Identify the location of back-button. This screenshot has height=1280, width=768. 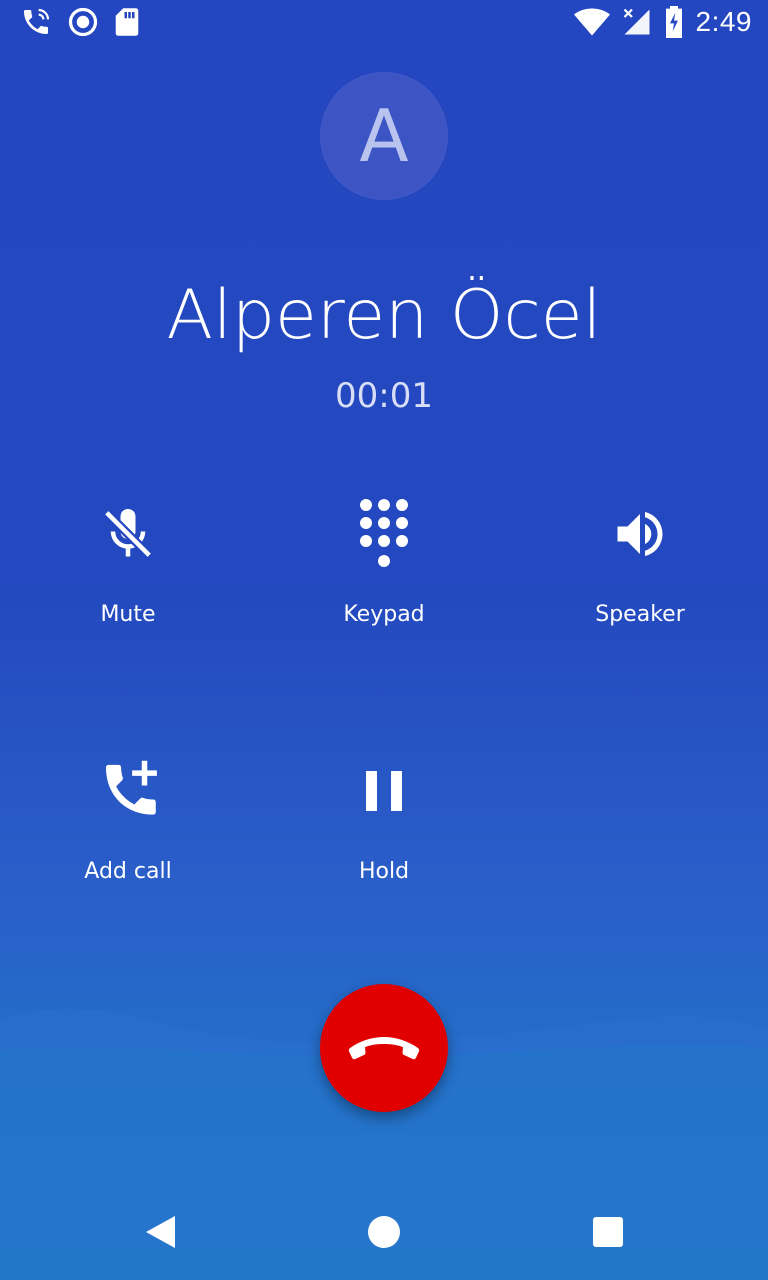
(160, 1232).